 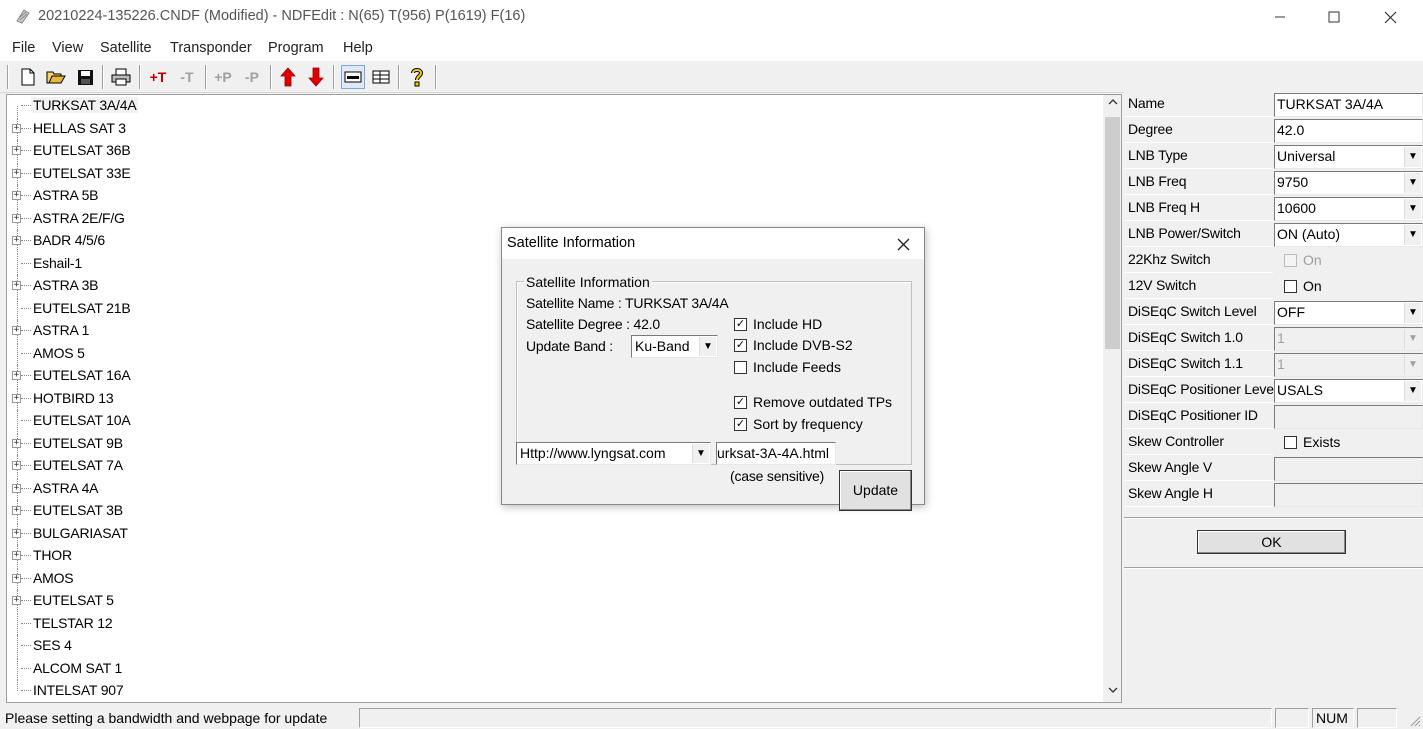 What do you see at coordinates (157, 556) in the screenshot?
I see `tree-item: + THOR` at bounding box center [157, 556].